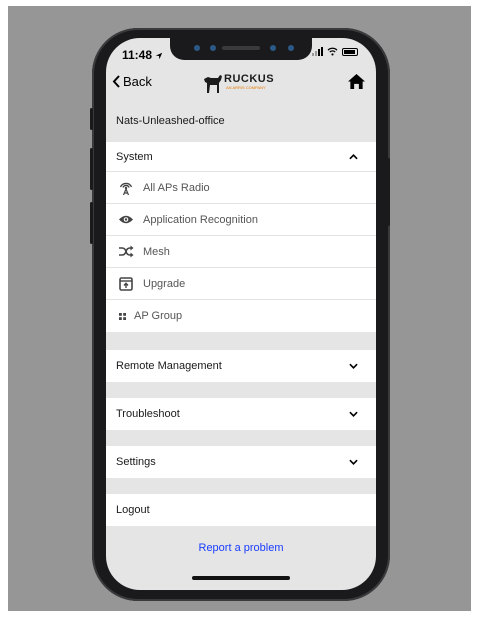 This screenshot has height=617, width=477. What do you see at coordinates (126, 251) in the screenshot?
I see `shuffle-icon` at bounding box center [126, 251].